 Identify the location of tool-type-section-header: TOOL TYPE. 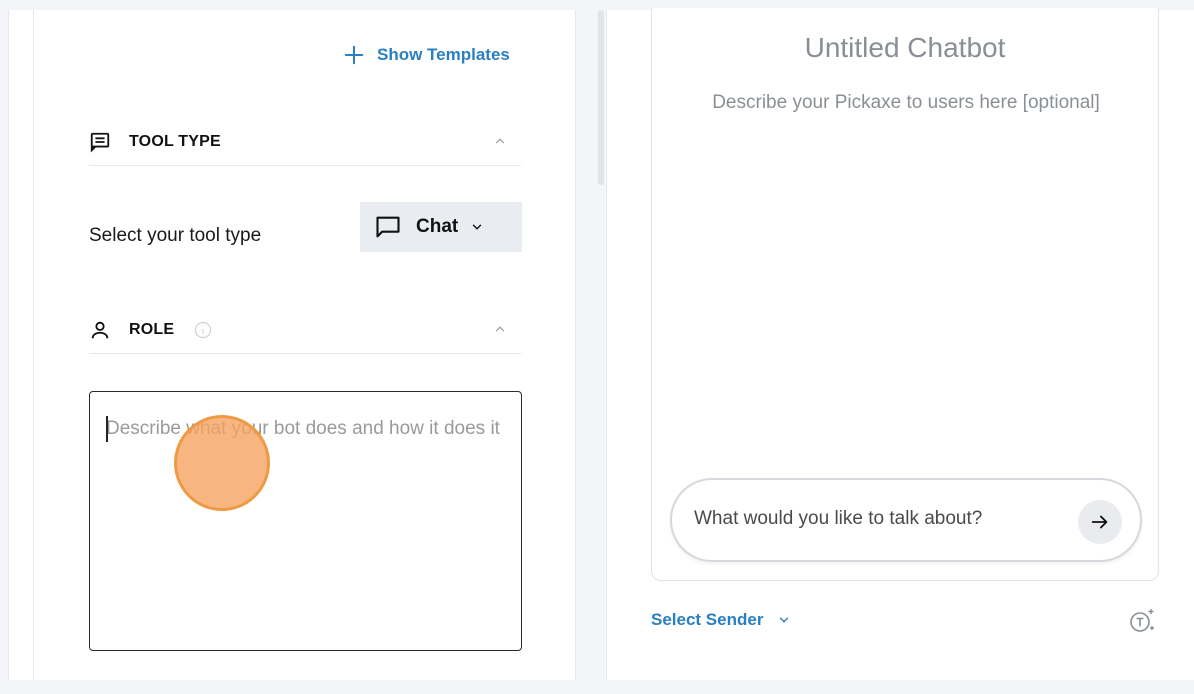
(305, 142).